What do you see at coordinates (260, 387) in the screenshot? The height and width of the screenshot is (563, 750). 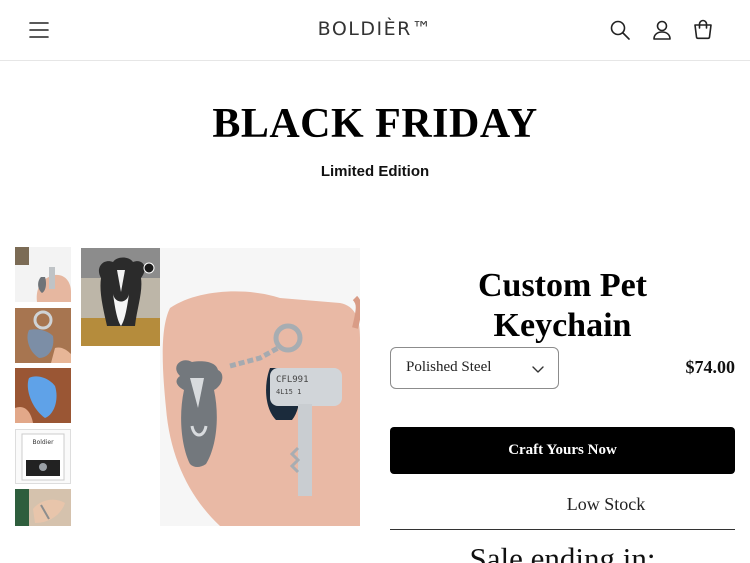 I see `main-product-image: CFL991 4L15 1` at bounding box center [260, 387].